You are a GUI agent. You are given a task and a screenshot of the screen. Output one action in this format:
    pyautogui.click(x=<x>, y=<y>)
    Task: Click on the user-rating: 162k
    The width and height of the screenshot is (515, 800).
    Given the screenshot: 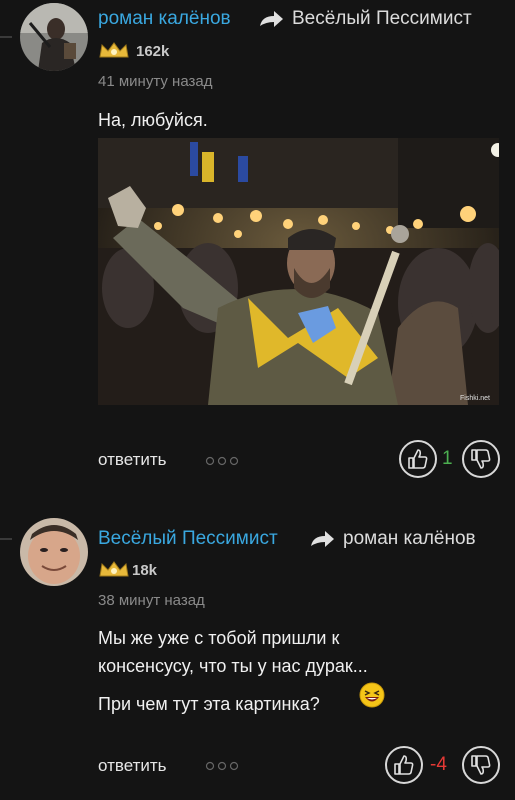 What is the action you would take?
    pyautogui.click(x=153, y=51)
    